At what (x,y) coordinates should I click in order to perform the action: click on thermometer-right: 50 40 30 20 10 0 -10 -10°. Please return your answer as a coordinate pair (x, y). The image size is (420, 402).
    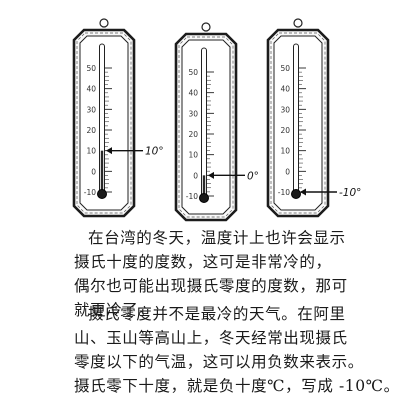
    Looking at the image, I should click on (313, 118).